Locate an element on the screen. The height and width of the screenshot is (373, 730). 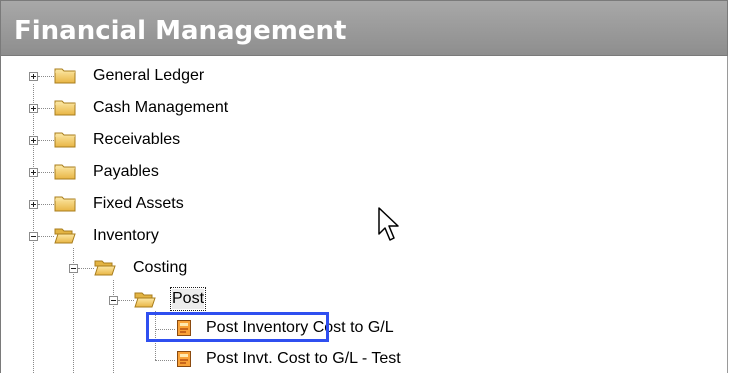
tree-item-label: Post is located at coordinates (188, 299).